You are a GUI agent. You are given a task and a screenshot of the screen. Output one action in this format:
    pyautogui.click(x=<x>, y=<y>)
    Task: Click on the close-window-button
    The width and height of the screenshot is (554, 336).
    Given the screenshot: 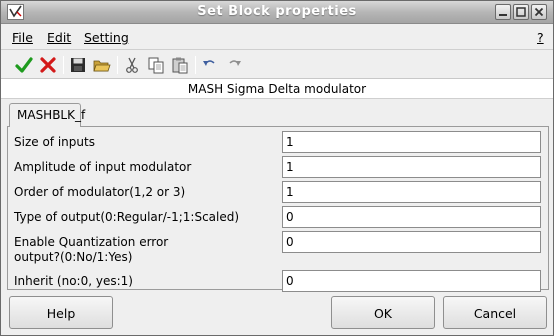 What is the action you would take?
    pyautogui.click(x=539, y=12)
    